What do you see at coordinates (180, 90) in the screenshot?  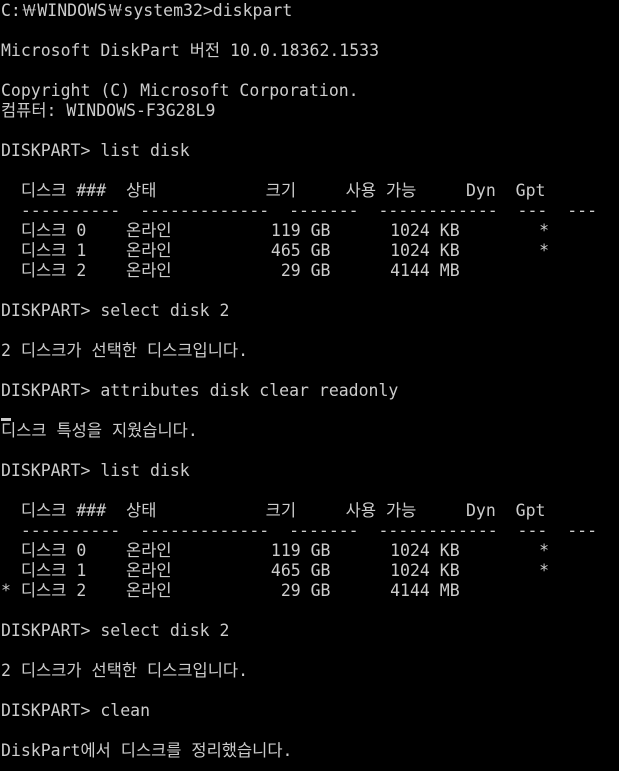 I see `console-line: Copyright (C) Microsoft Corporation.` at bounding box center [180, 90].